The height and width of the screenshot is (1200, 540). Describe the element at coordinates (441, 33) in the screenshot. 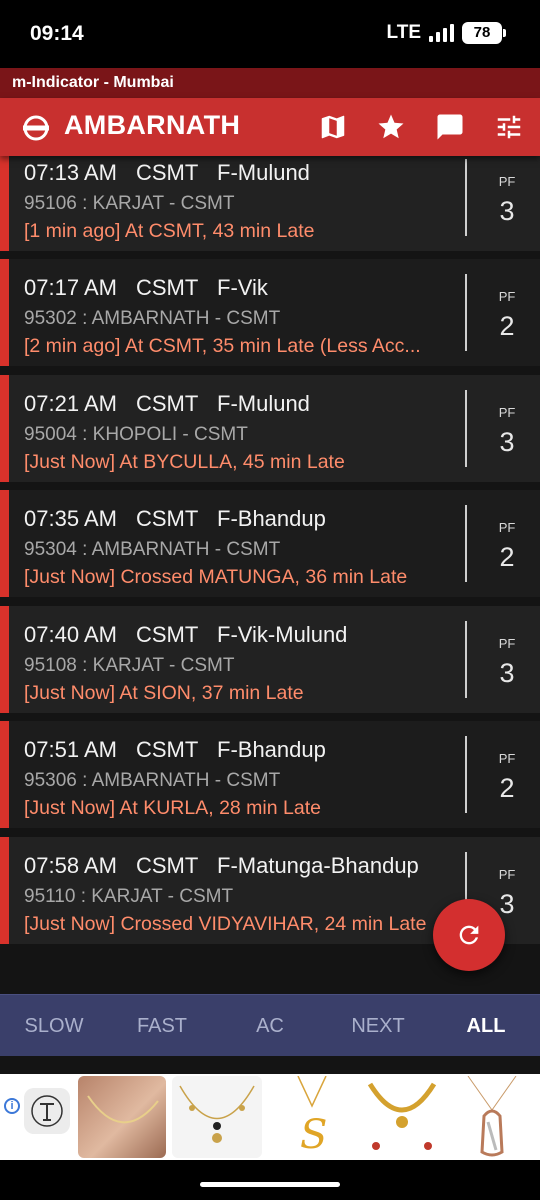

I see `signal-icon` at that location.